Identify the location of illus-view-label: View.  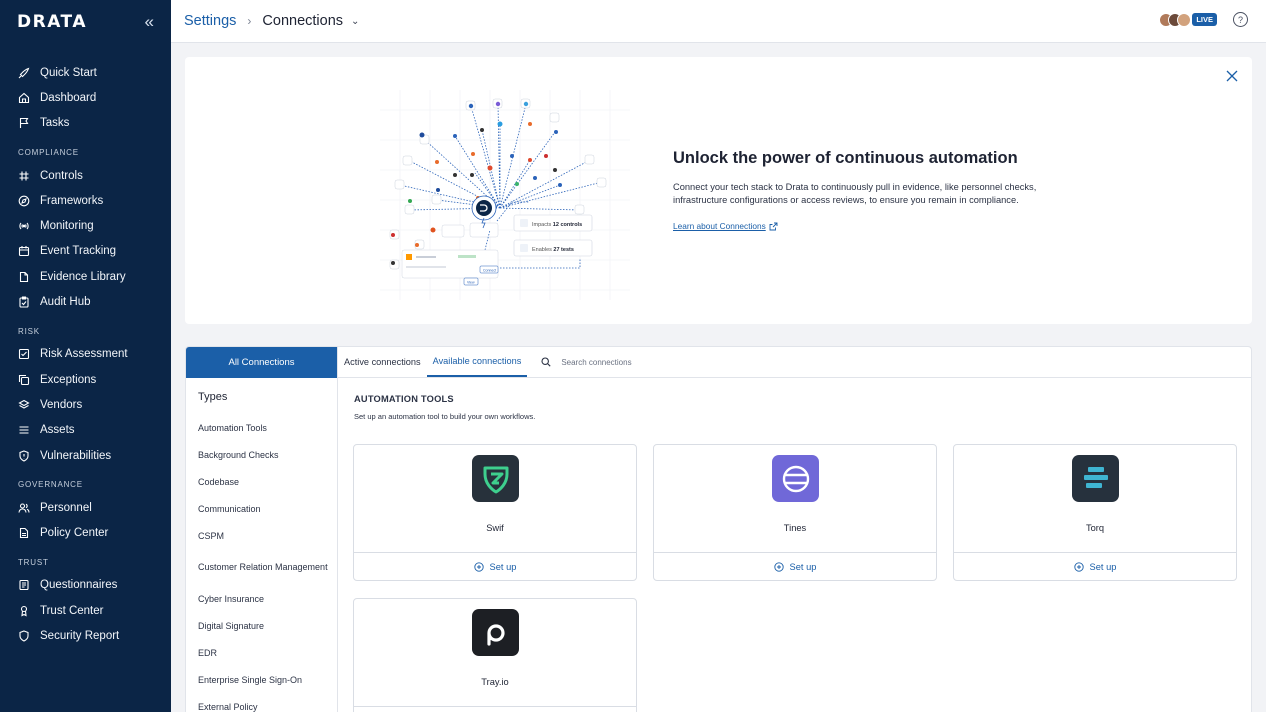
(471, 283).